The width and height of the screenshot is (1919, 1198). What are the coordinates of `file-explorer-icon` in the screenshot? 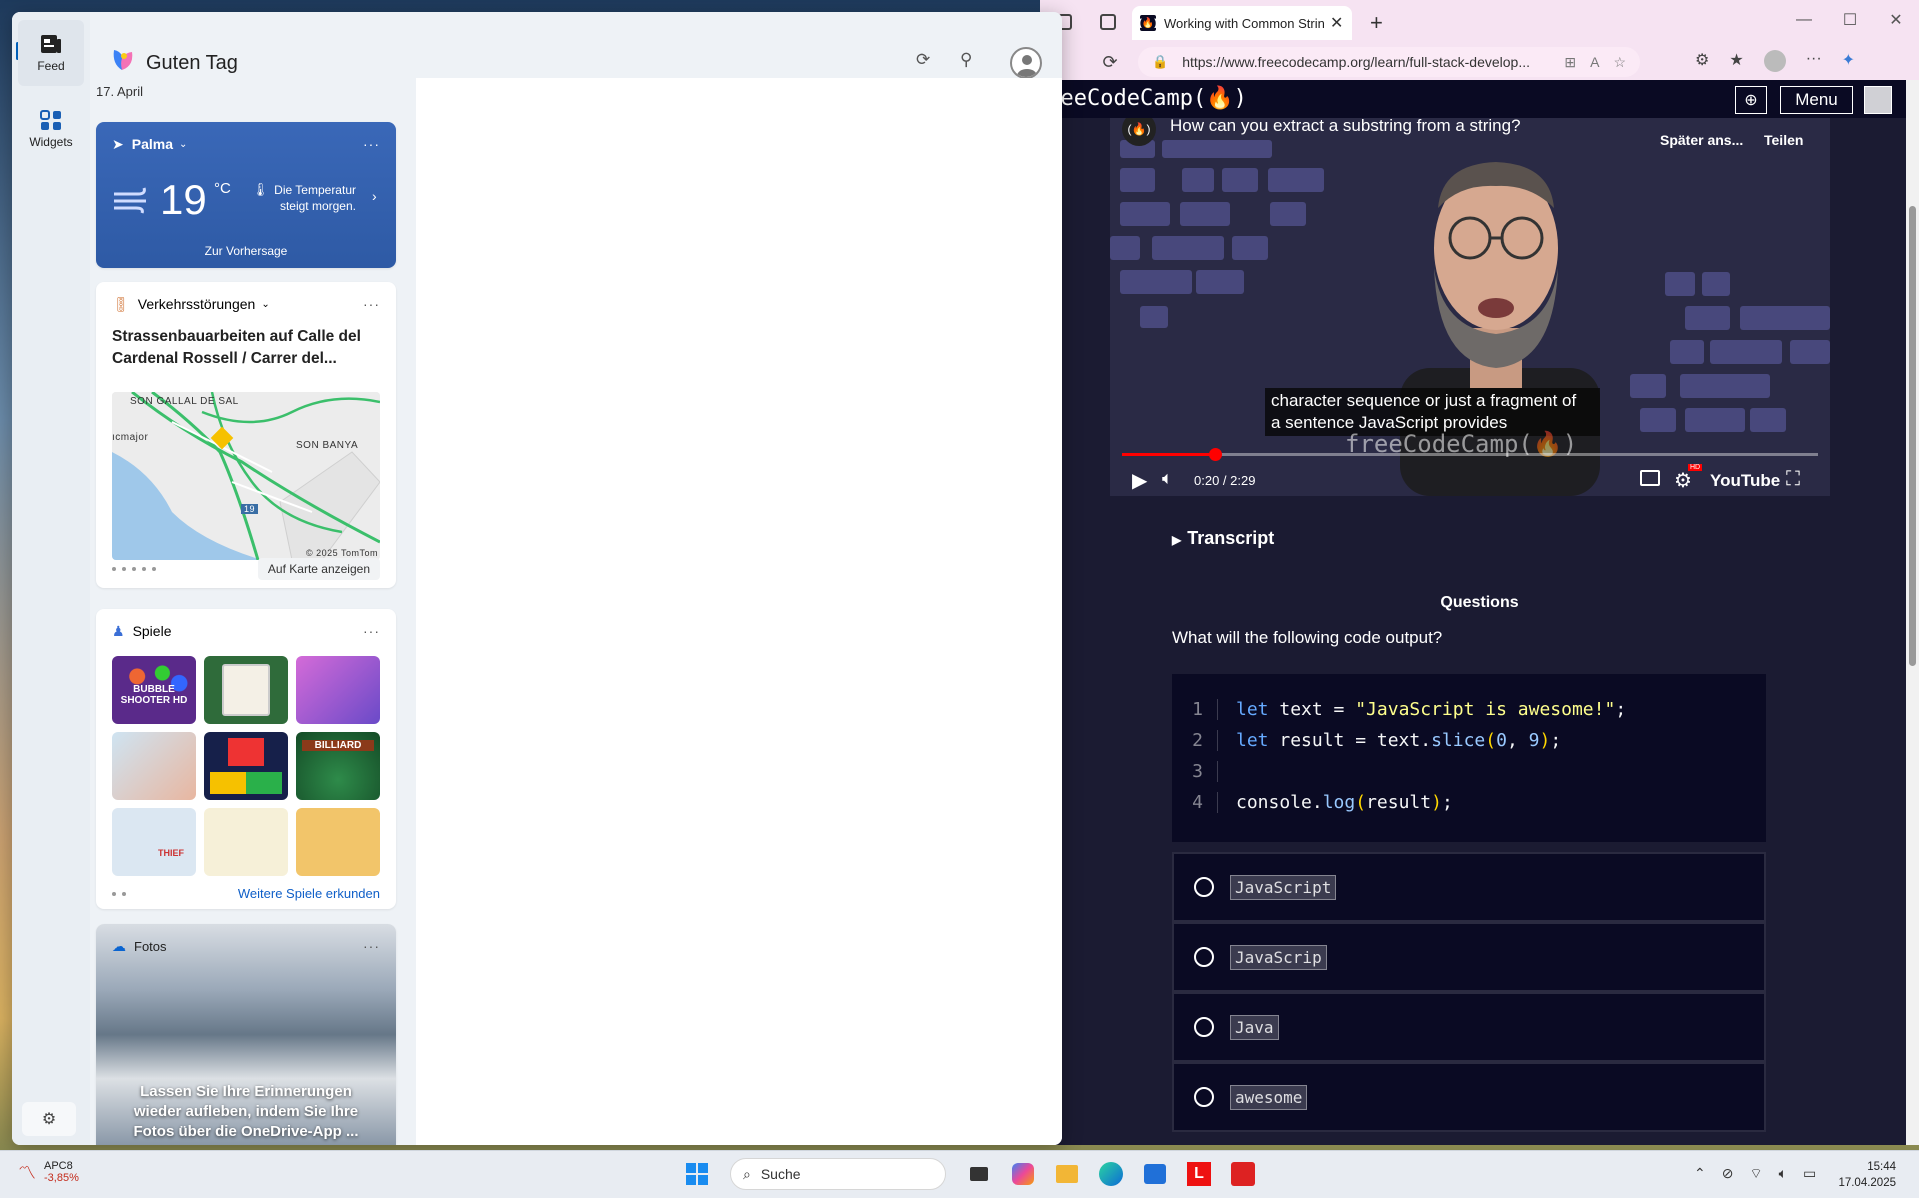 It's located at (1067, 1174).